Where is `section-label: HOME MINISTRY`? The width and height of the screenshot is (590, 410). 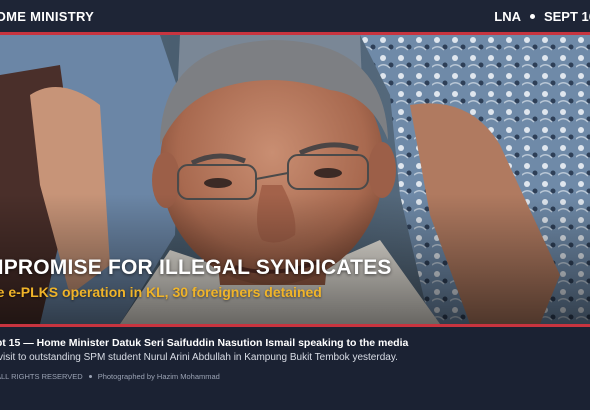 section-label: HOME MINISTRY is located at coordinates (47, 16).